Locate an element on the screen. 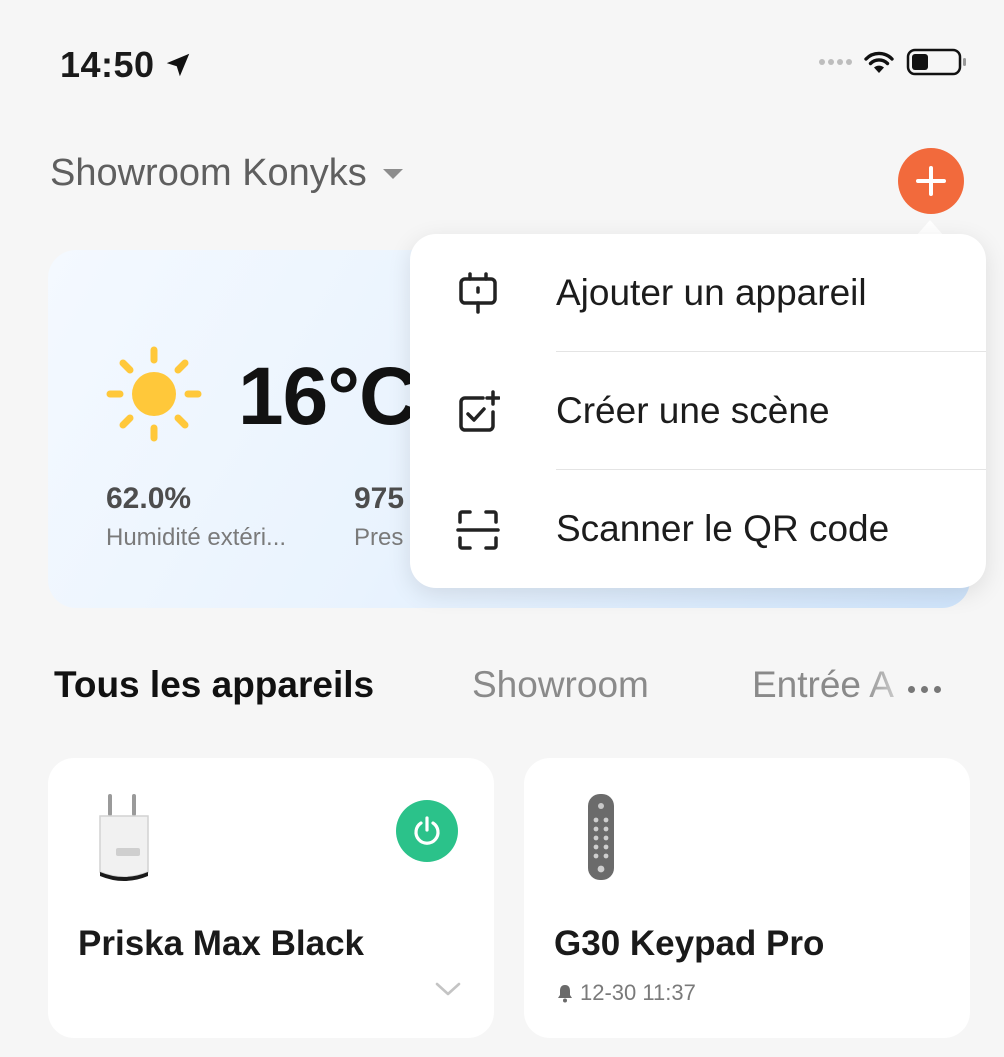 The height and width of the screenshot is (1057, 1004). add-button is located at coordinates (931, 181).